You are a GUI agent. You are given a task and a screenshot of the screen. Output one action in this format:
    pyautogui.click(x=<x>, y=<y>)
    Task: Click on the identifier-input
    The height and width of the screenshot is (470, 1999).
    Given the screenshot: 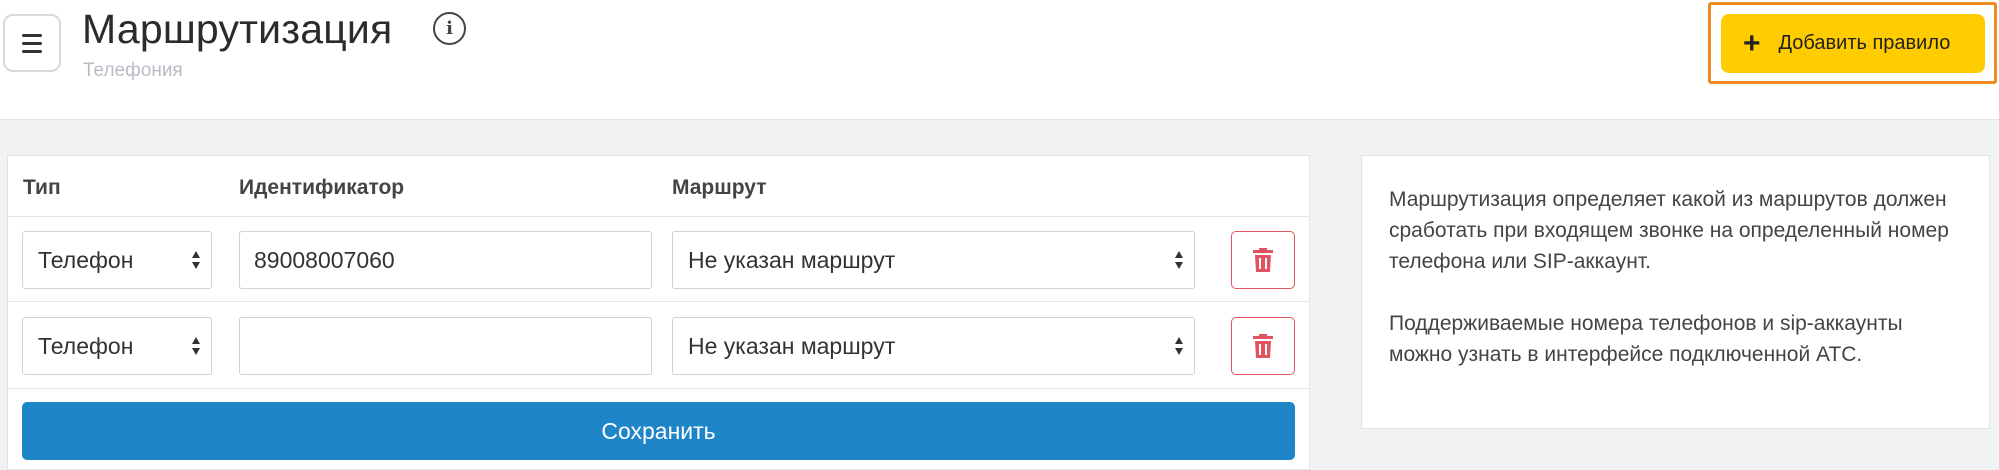 What is the action you would take?
    pyautogui.click(x=445, y=346)
    